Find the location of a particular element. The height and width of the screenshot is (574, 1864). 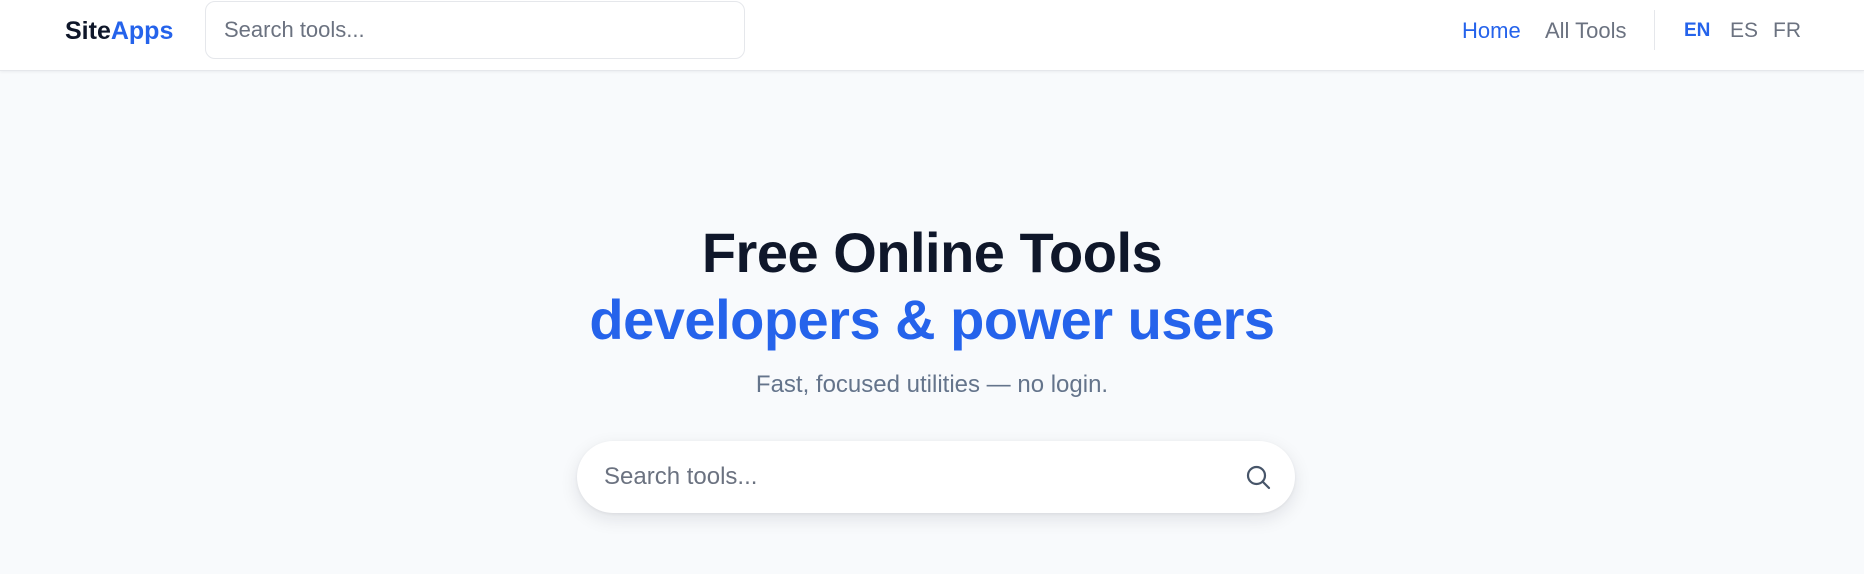

hero-title: Free Online Tools is located at coordinates (932, 252).